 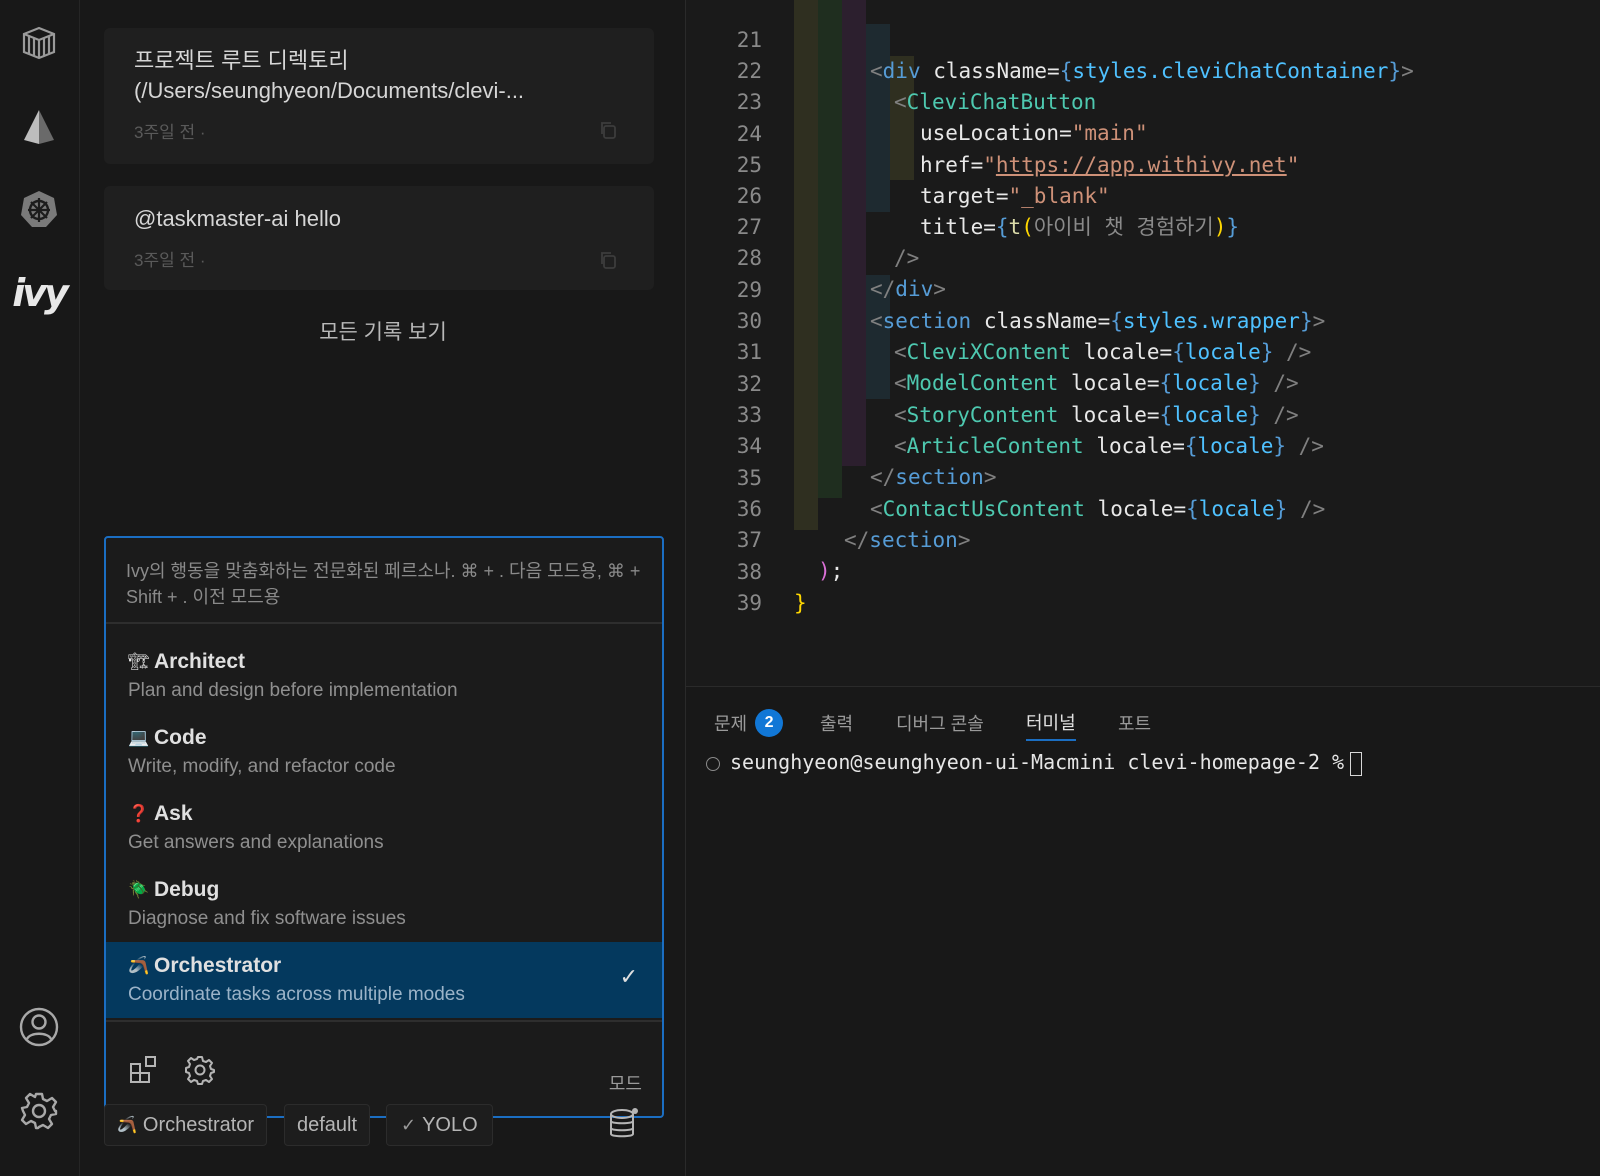 I want to click on mode-desc: Get answers and explanations, so click(x=256, y=842).